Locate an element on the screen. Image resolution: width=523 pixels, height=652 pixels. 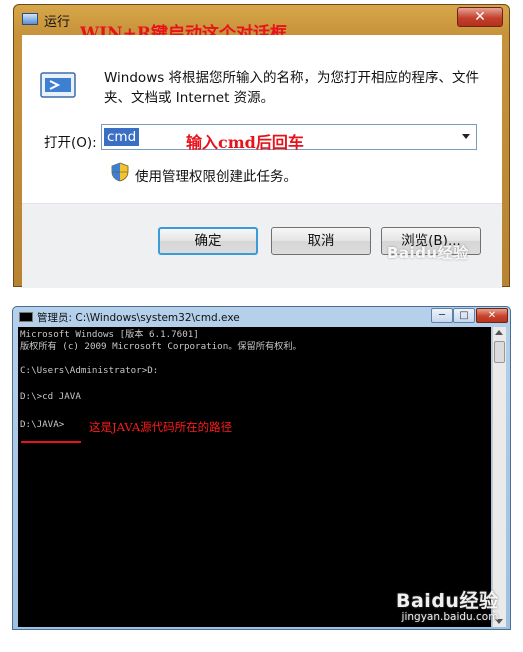
run-app-small-icon is located at coordinates (30, 19).